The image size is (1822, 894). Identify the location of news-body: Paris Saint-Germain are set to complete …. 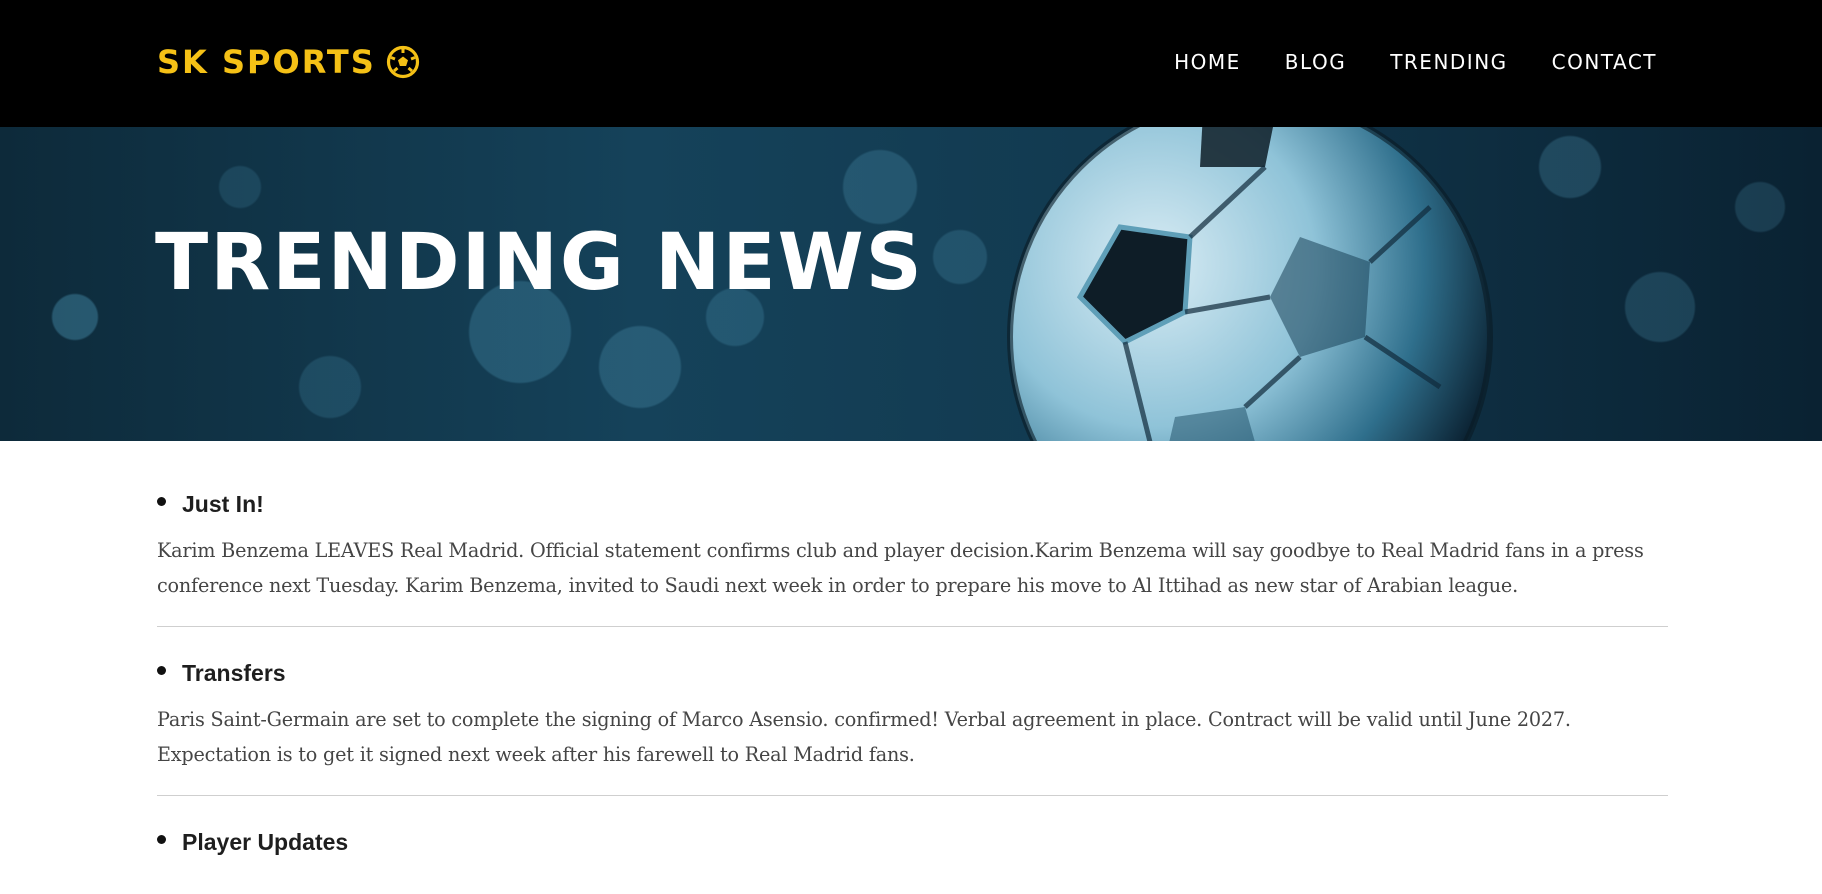
(864, 737).